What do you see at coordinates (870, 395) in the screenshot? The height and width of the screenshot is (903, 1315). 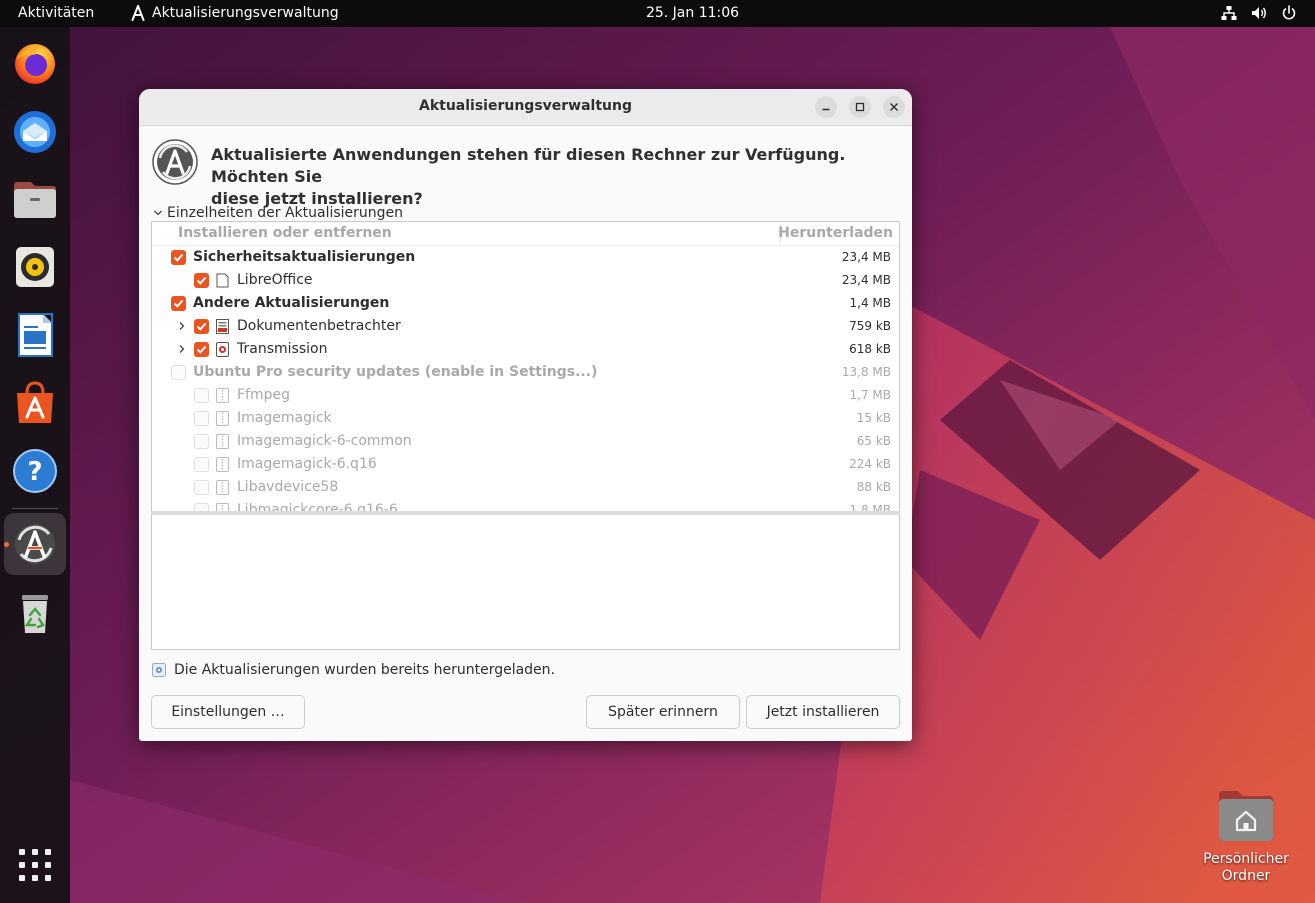 I see `tree-row-size: 1,7 MB` at bounding box center [870, 395].